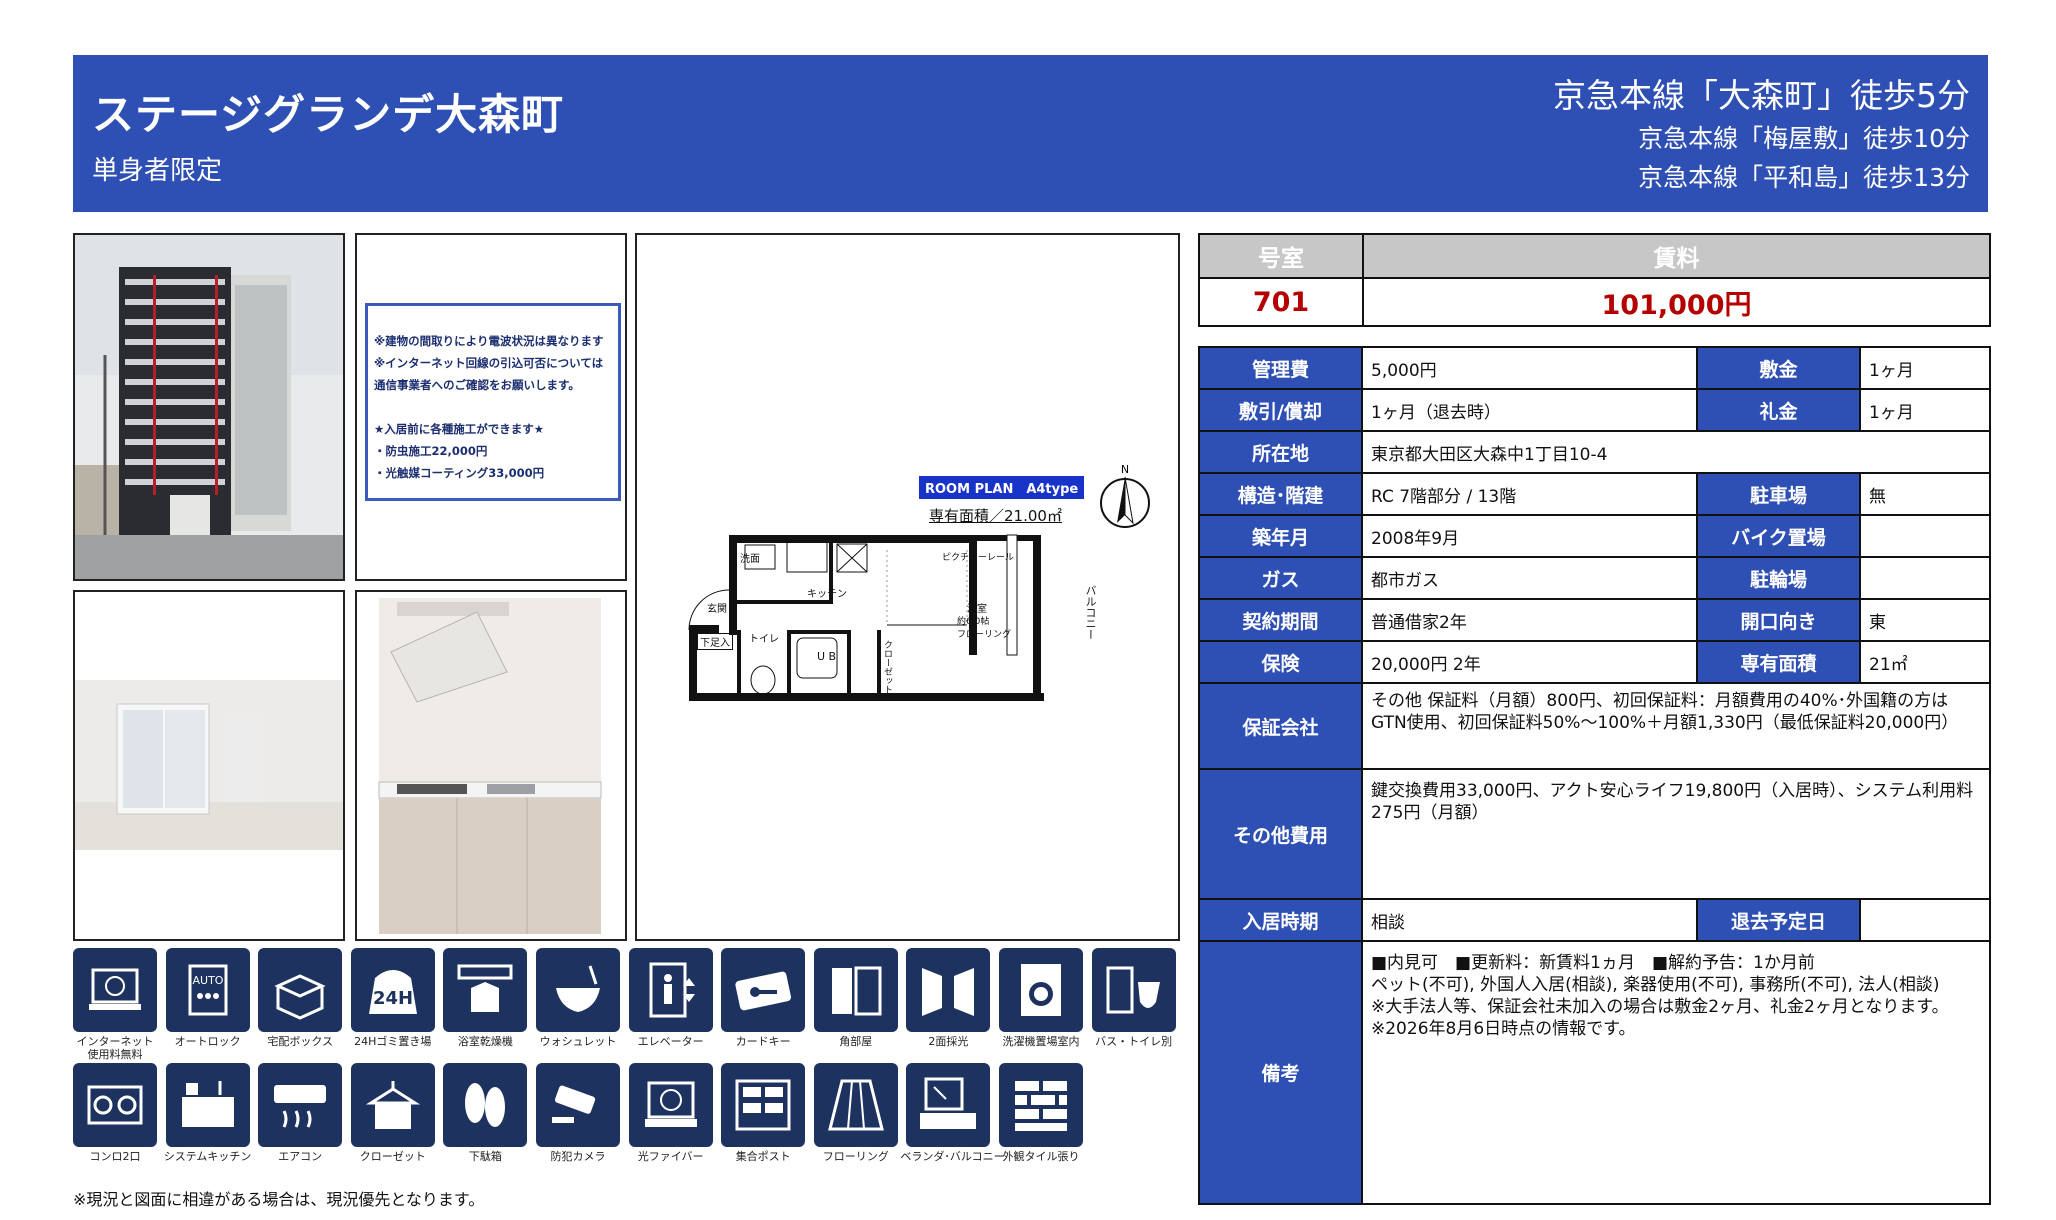 This screenshot has height=1220, width=2056. Describe the element at coordinates (300, 1041) in the screenshot. I see `amenity-label: 宅配ボックス` at that location.